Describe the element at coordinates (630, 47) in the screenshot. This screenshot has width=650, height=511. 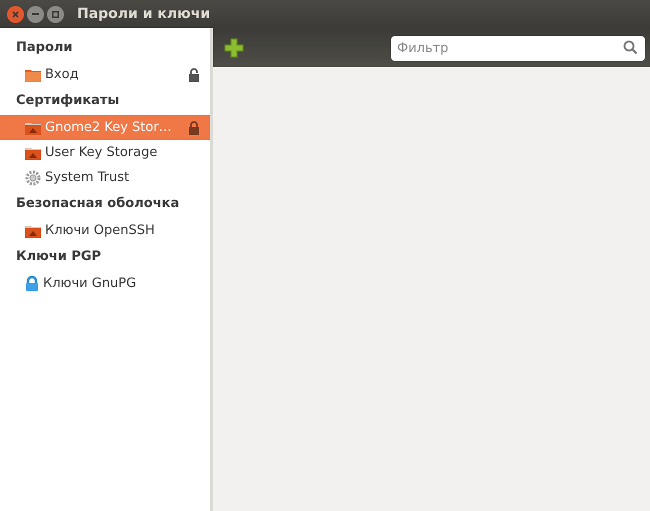
I see `search-icon` at that location.